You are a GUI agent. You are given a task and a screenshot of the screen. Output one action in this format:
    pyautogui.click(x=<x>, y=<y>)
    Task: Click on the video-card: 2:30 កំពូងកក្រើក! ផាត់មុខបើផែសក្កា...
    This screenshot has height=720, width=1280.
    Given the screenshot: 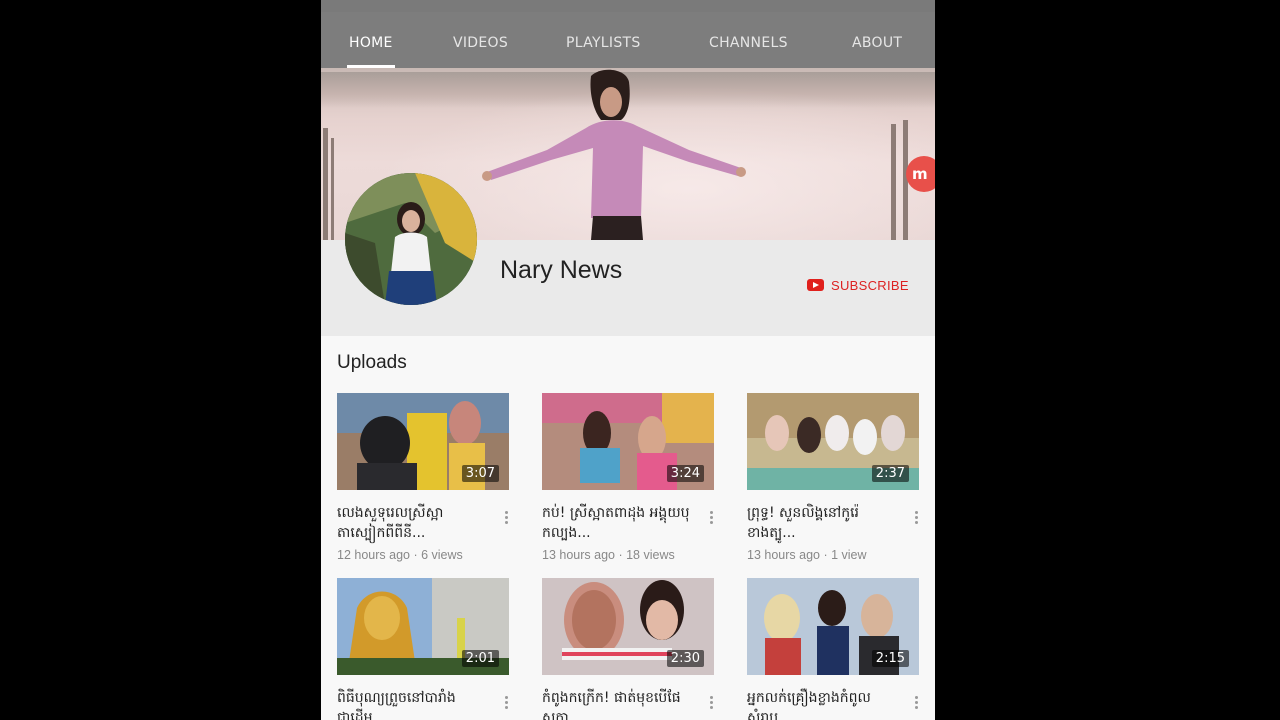 What is the action you would take?
    pyautogui.click(x=630, y=649)
    